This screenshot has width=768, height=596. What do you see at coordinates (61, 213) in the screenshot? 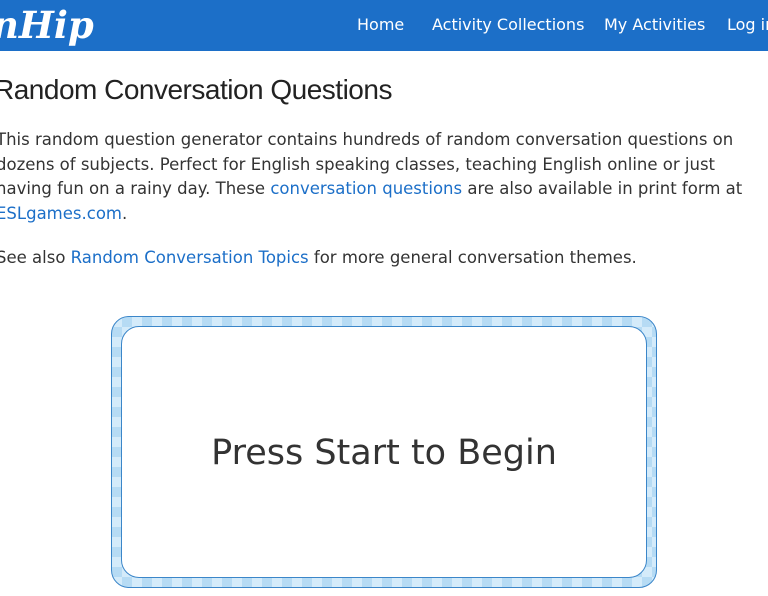
I see `eslgames-link: ESLgames.com` at bounding box center [61, 213].